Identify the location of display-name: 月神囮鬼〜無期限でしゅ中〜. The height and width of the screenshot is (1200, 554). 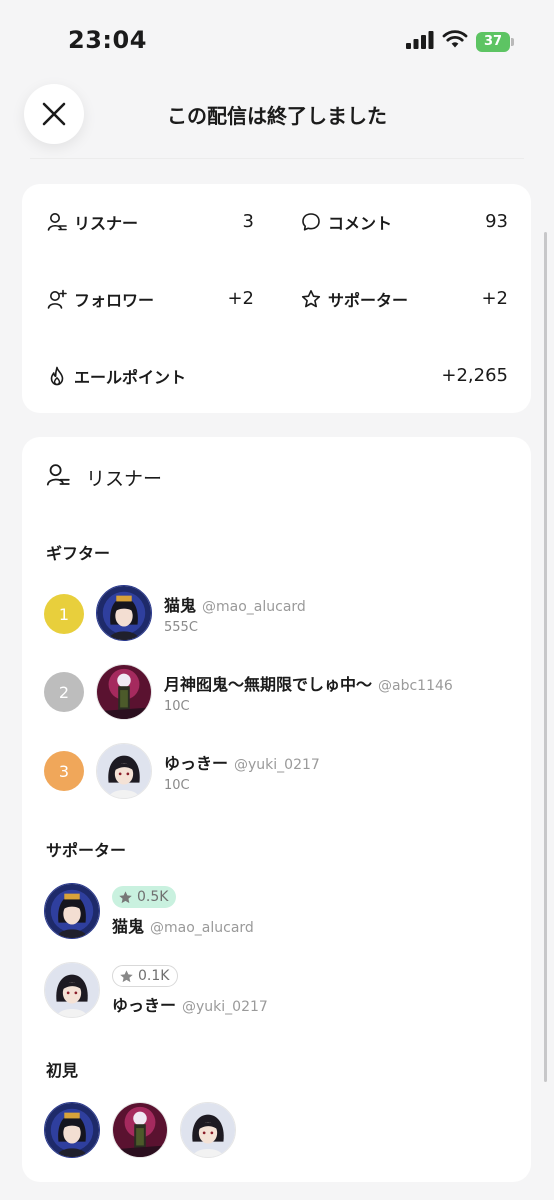
(268, 684).